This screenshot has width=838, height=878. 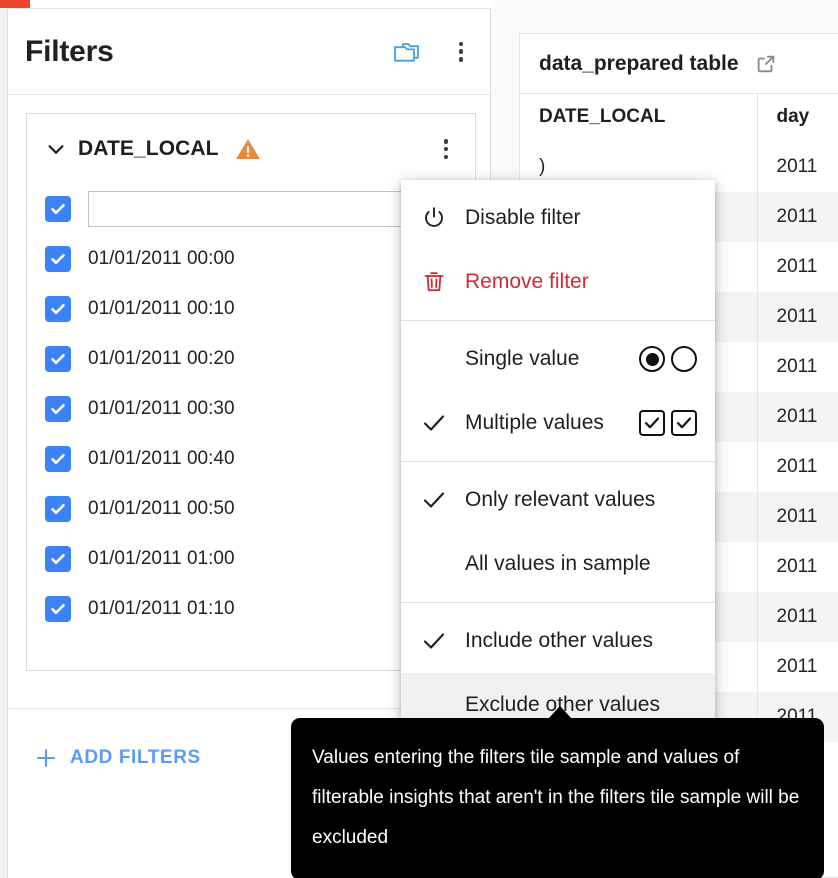 What do you see at coordinates (434, 218) in the screenshot?
I see `power-icon` at bounding box center [434, 218].